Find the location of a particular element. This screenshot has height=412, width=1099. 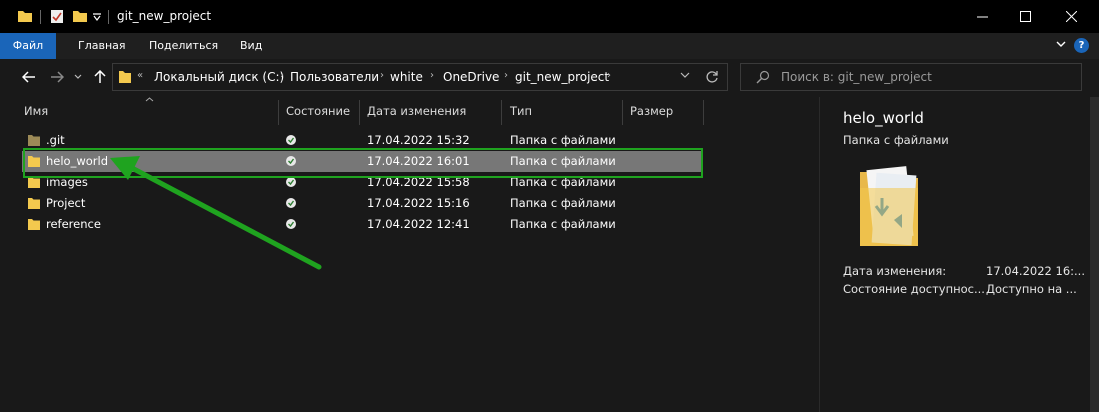

search-icon is located at coordinates (763, 77).